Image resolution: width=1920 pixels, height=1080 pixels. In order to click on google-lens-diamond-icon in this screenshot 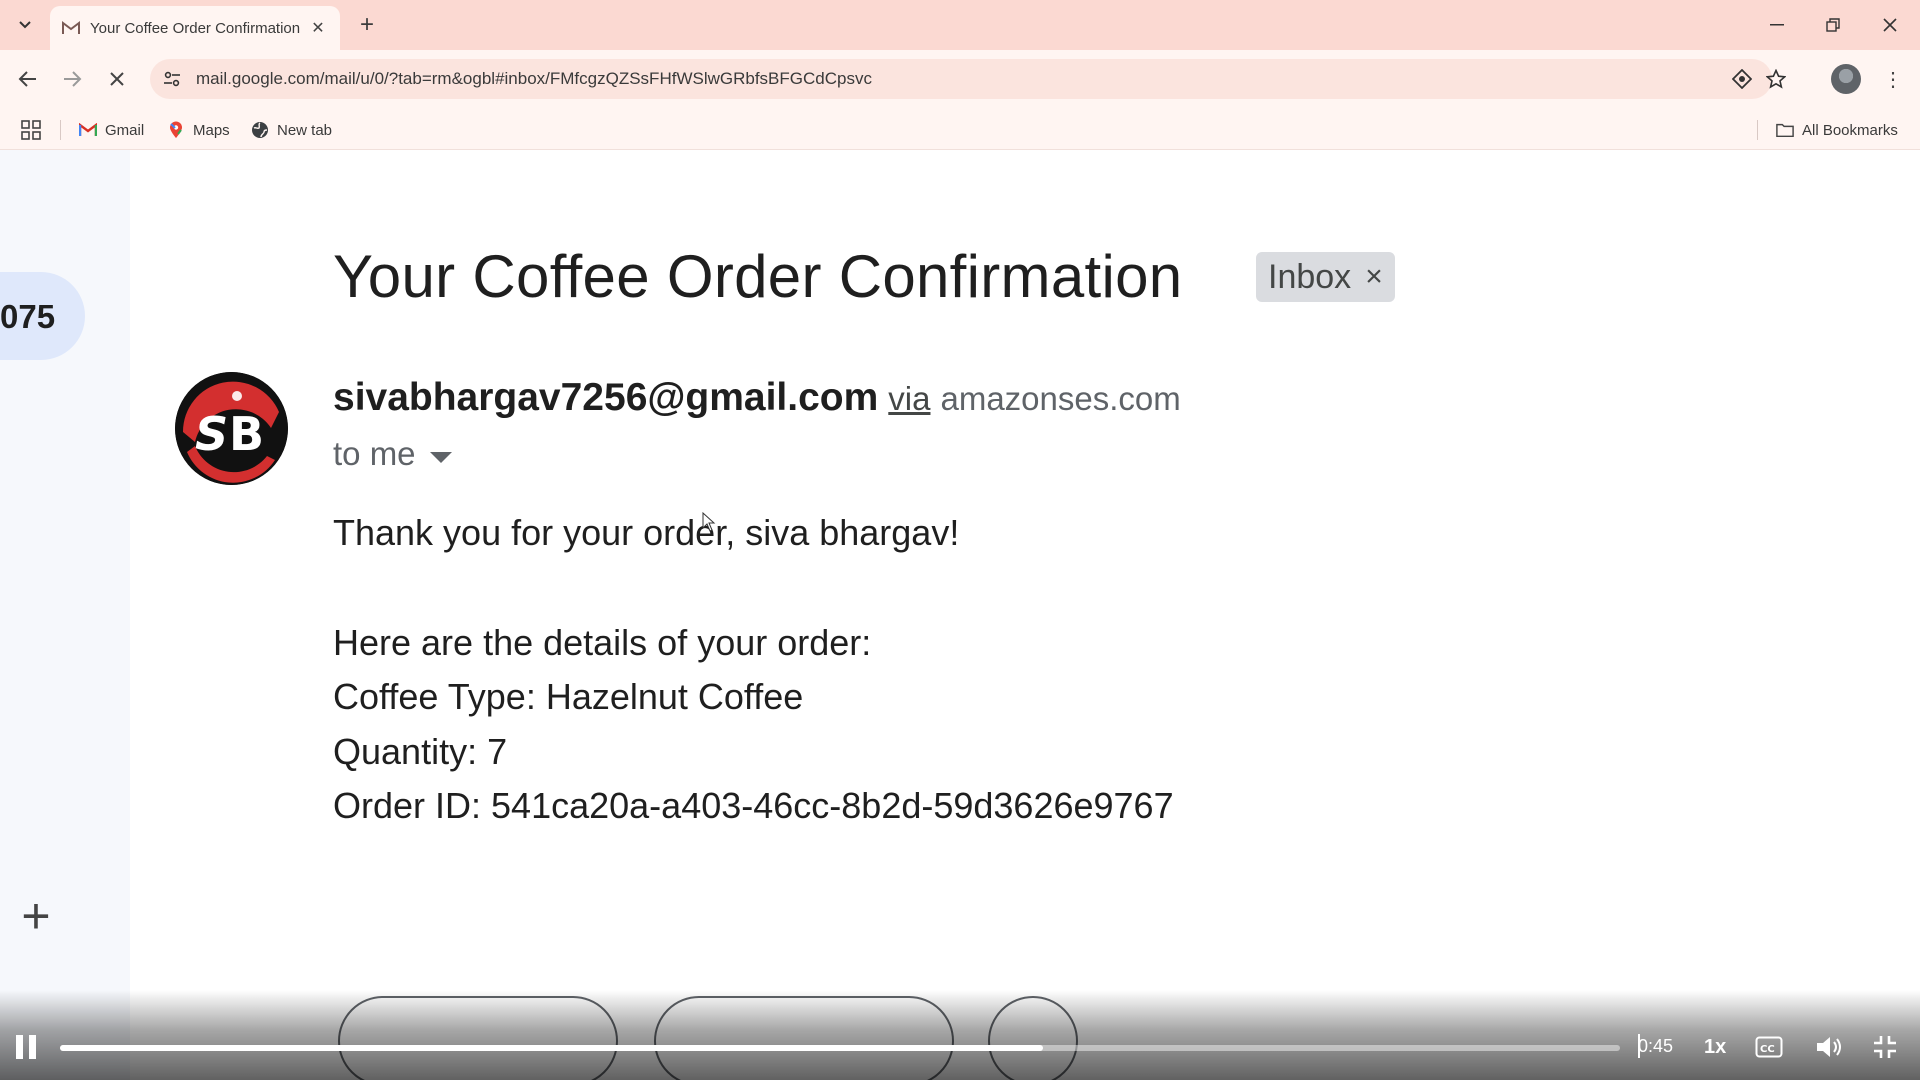, I will do `click(1742, 79)`.